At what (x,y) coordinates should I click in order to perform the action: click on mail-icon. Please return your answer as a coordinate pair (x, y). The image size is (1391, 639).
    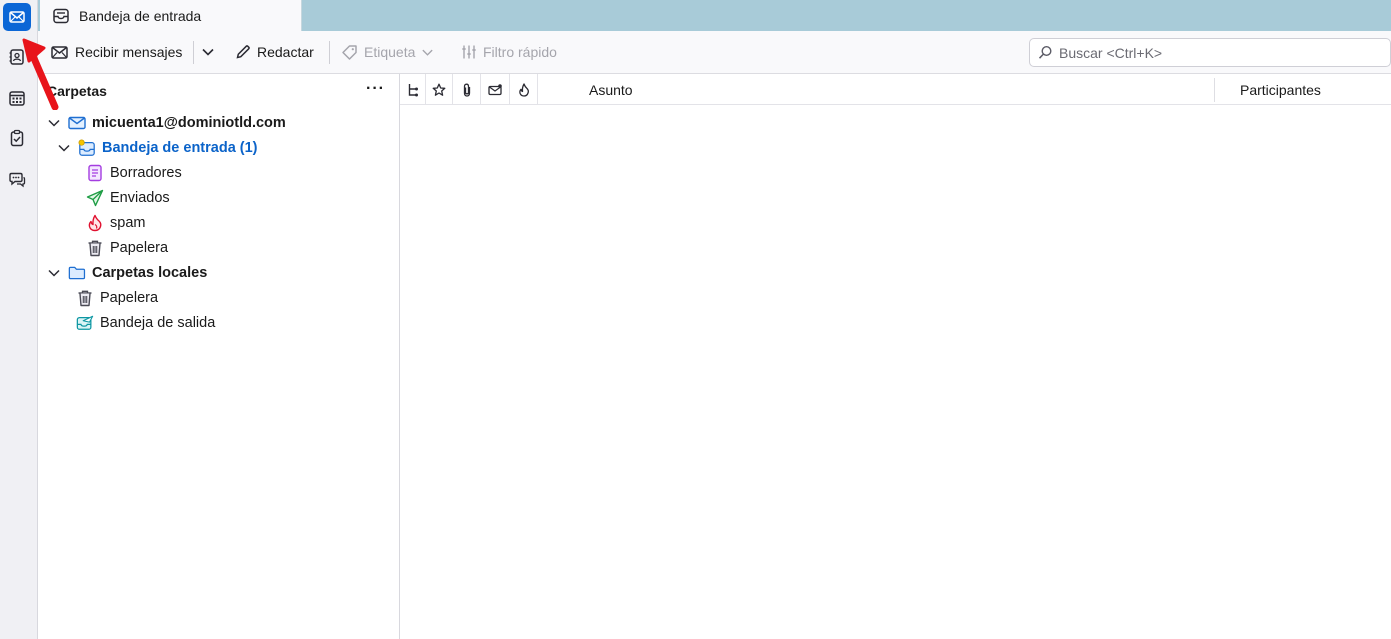
    Looking at the image, I should click on (17, 17).